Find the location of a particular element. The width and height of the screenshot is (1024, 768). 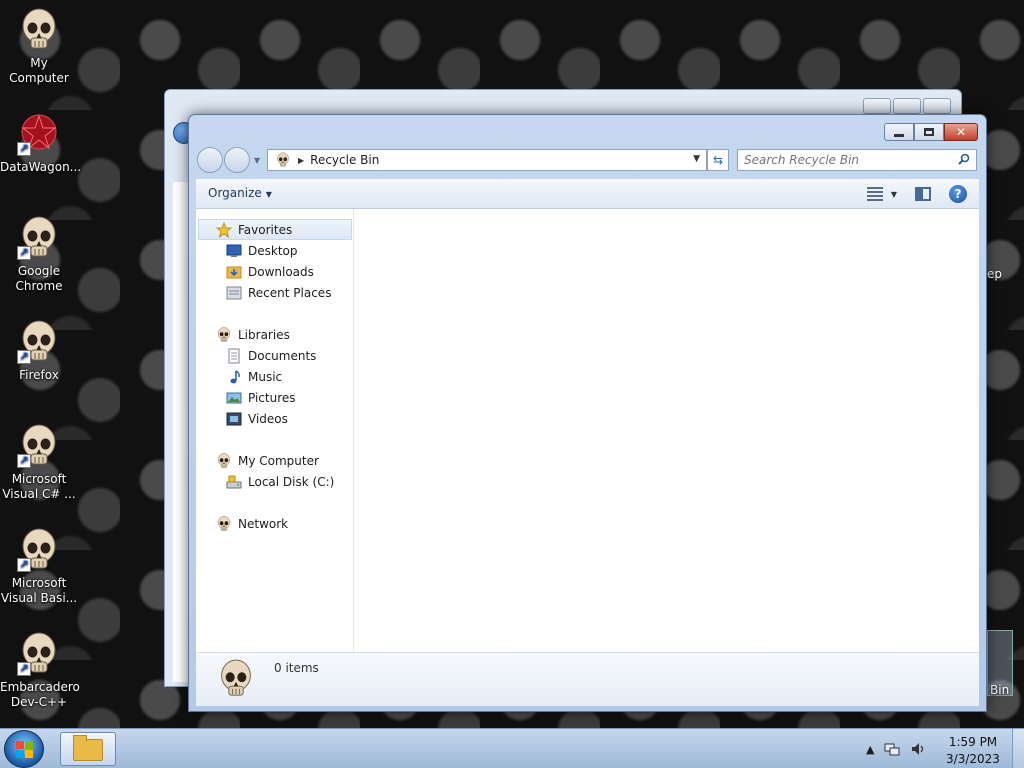

desktop-icon-label: Google Chrome is located at coordinates (39, 278).